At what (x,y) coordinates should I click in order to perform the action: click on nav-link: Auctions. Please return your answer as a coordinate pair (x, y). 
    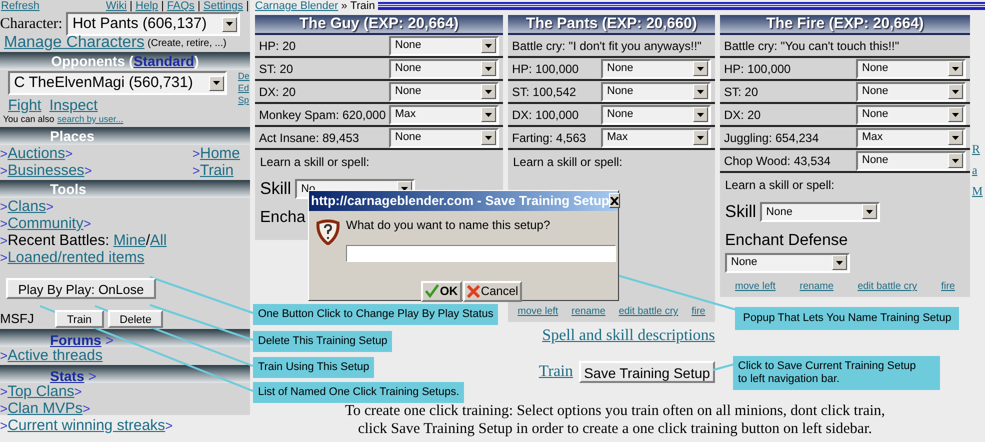
    Looking at the image, I should click on (37, 153).